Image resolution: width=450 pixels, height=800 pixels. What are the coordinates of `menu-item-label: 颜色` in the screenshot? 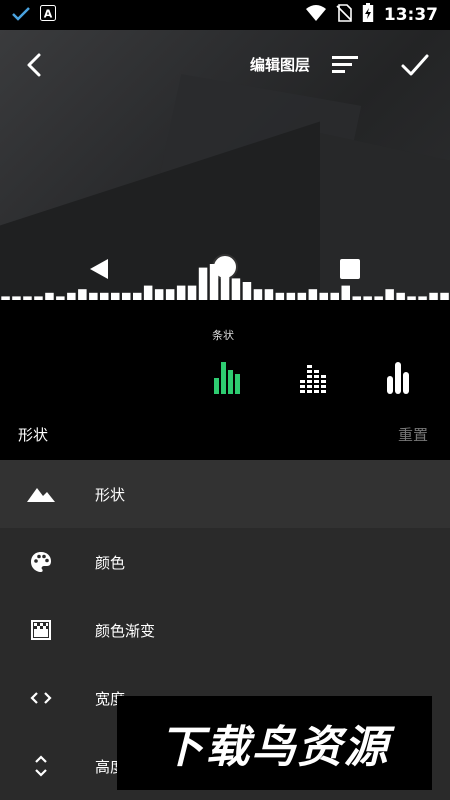 It's located at (110, 562).